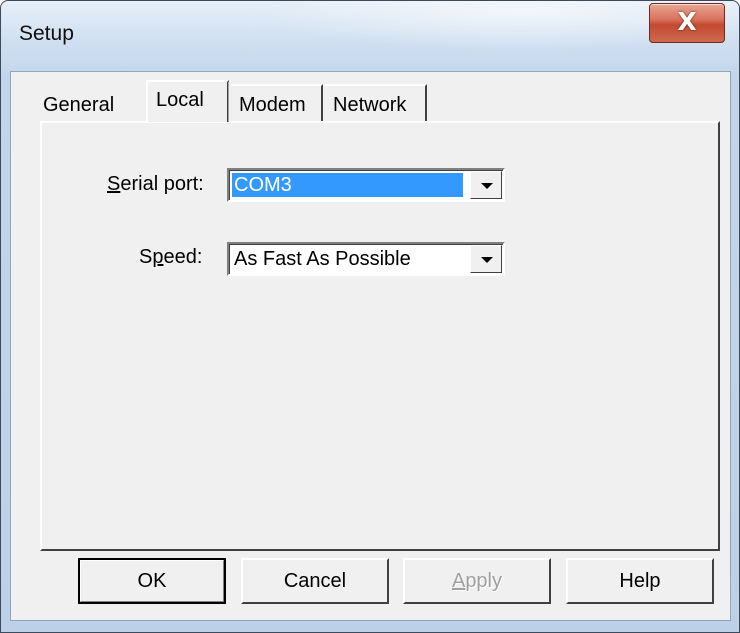 The width and height of the screenshot is (740, 633). What do you see at coordinates (152, 581) in the screenshot?
I see `ok-button: OK` at bounding box center [152, 581].